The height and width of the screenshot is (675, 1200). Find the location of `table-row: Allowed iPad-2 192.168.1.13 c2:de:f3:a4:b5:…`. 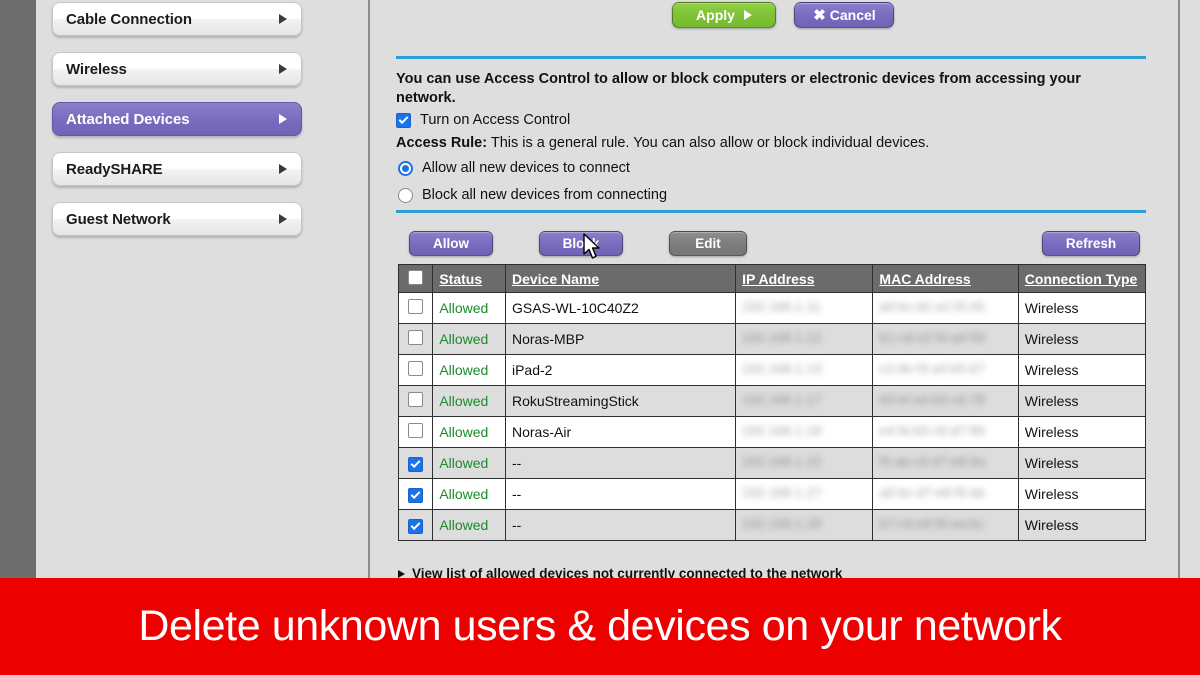

table-row: Allowed iPad-2 192.168.1.13 c2:de:f3:a4:b5:… is located at coordinates (772, 370).